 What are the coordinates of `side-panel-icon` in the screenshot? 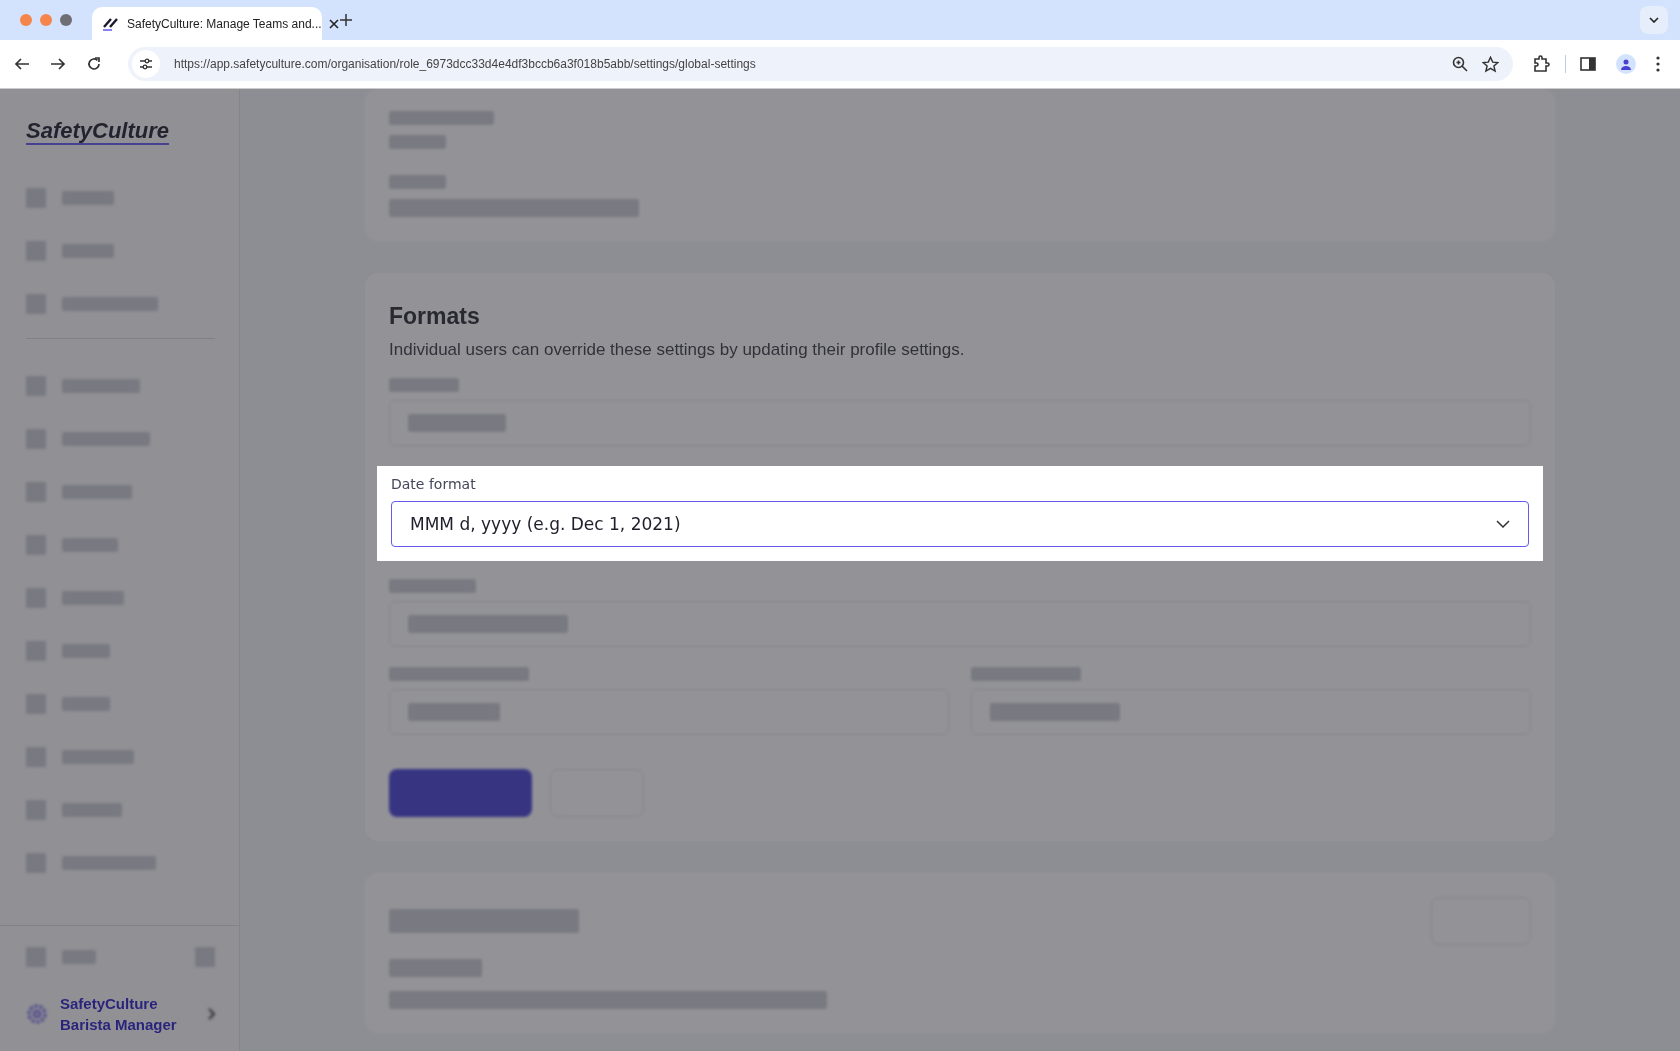 It's located at (1588, 64).